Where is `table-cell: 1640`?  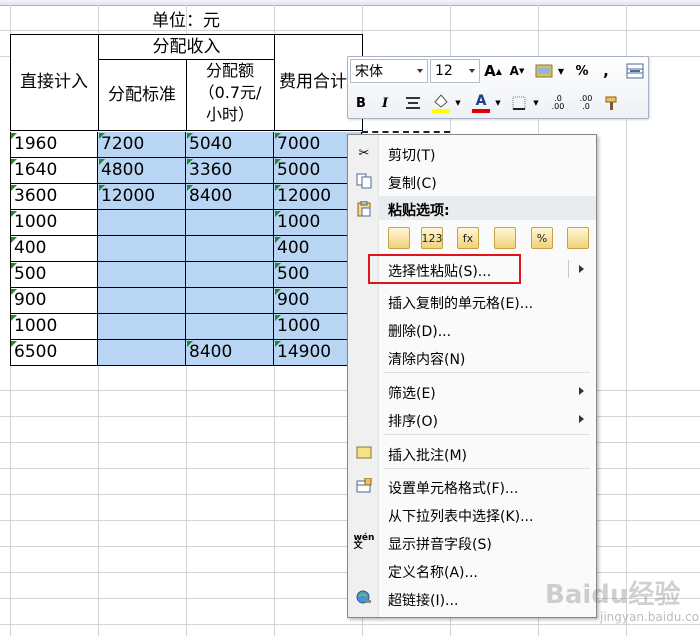
table-cell: 1640 is located at coordinates (54, 171).